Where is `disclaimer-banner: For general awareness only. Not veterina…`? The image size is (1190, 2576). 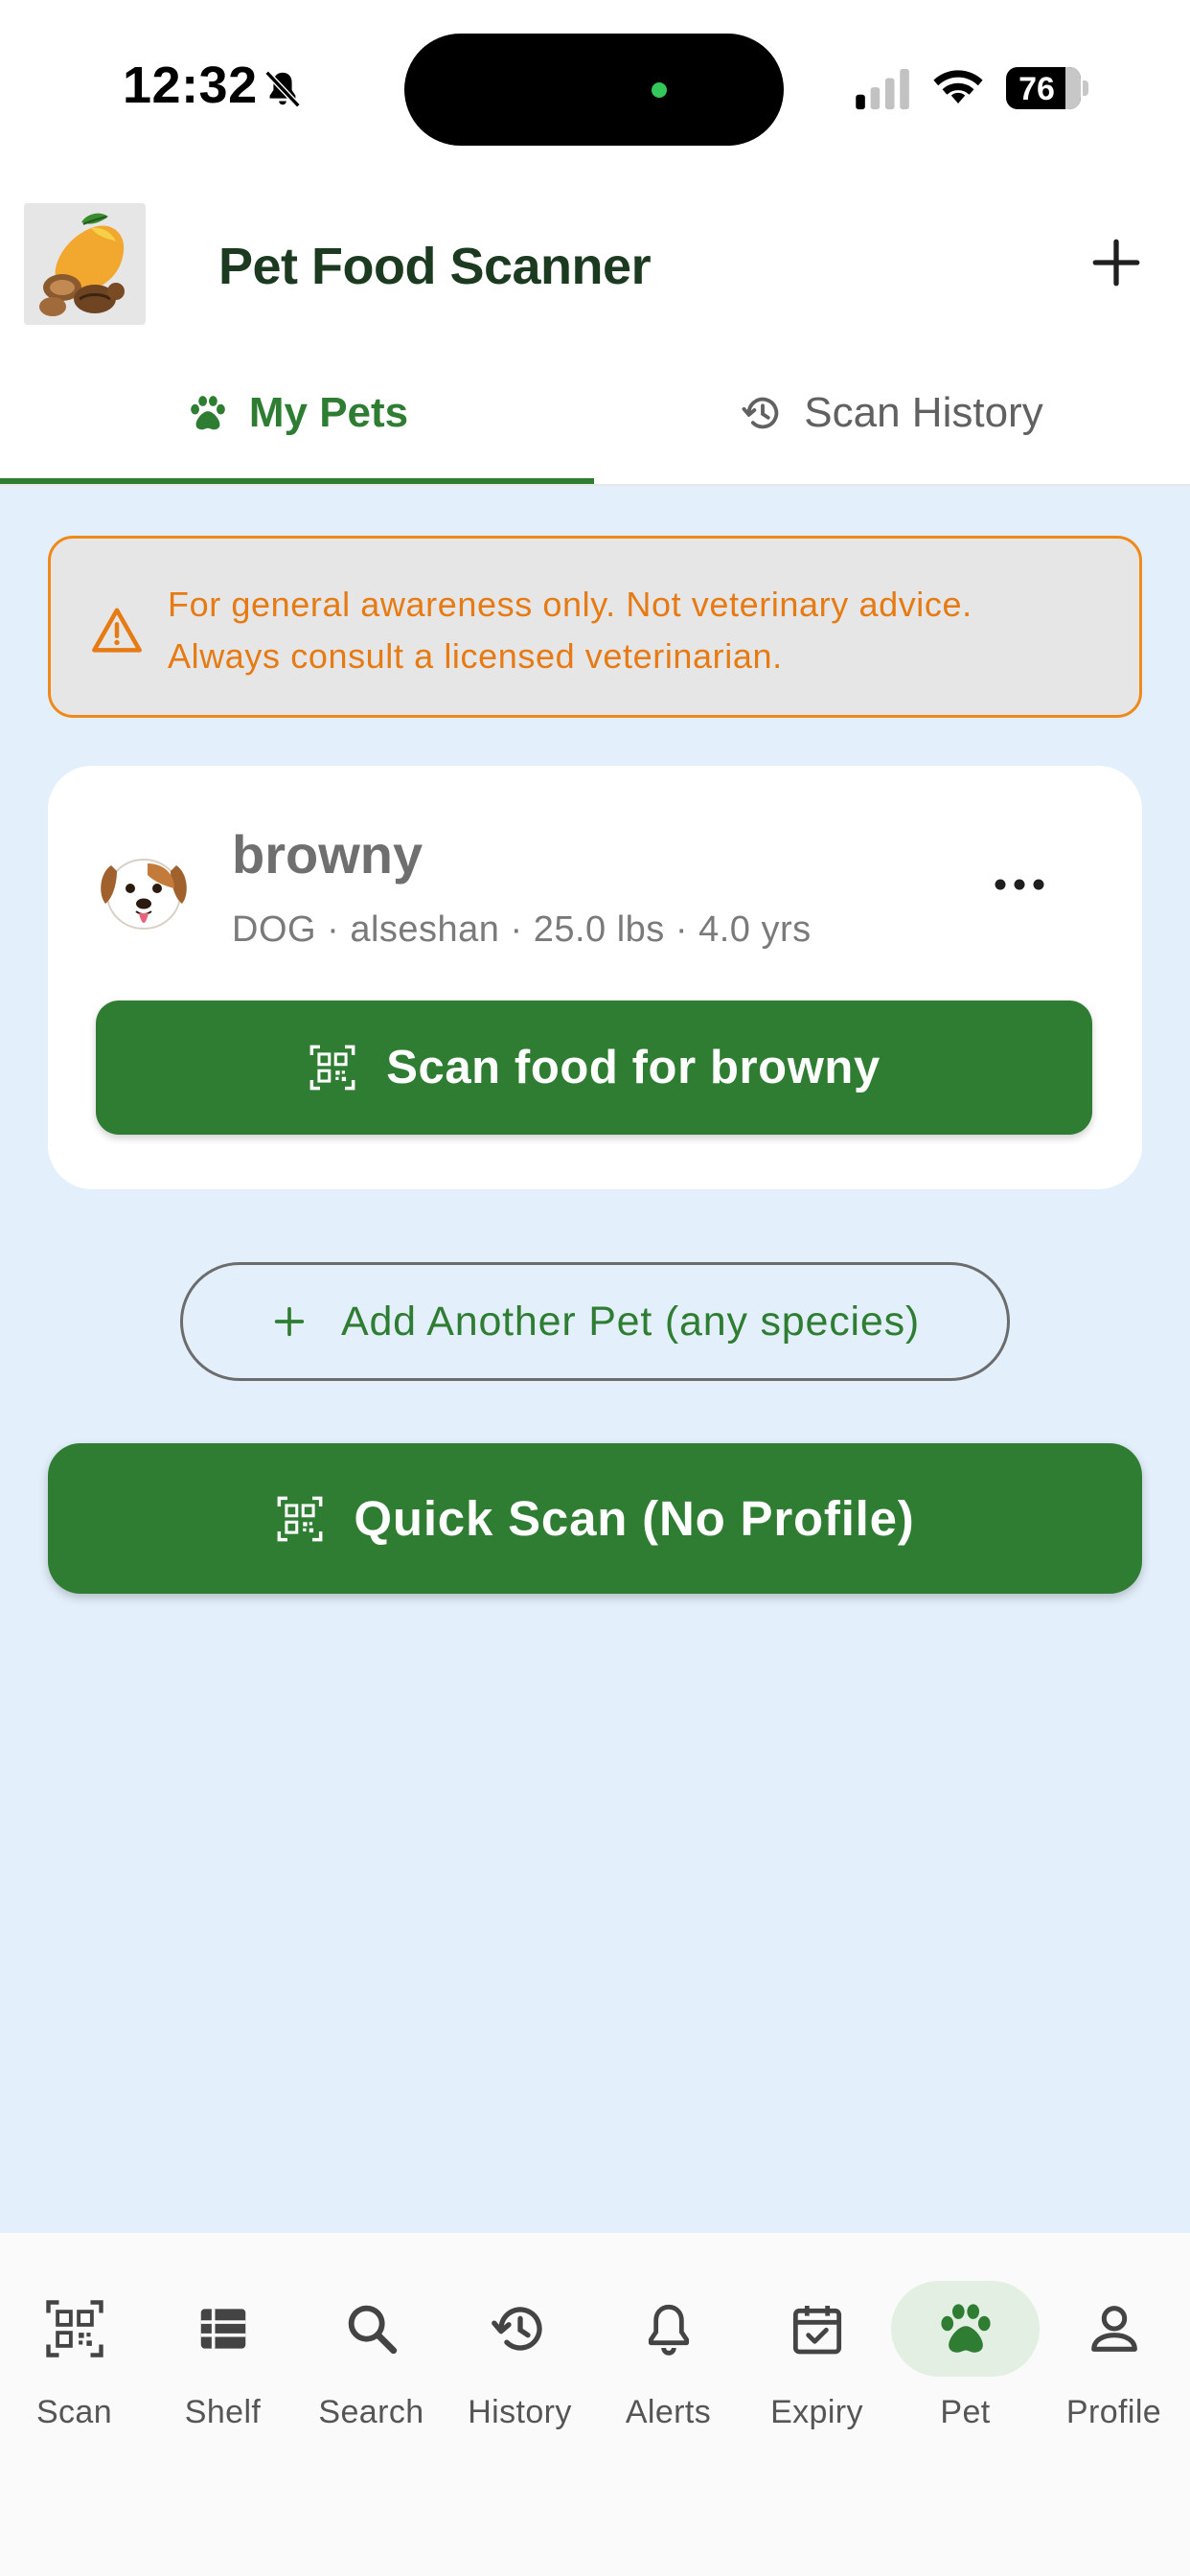
disclaimer-banner: For general awareness only. Not veterina… is located at coordinates (595, 627).